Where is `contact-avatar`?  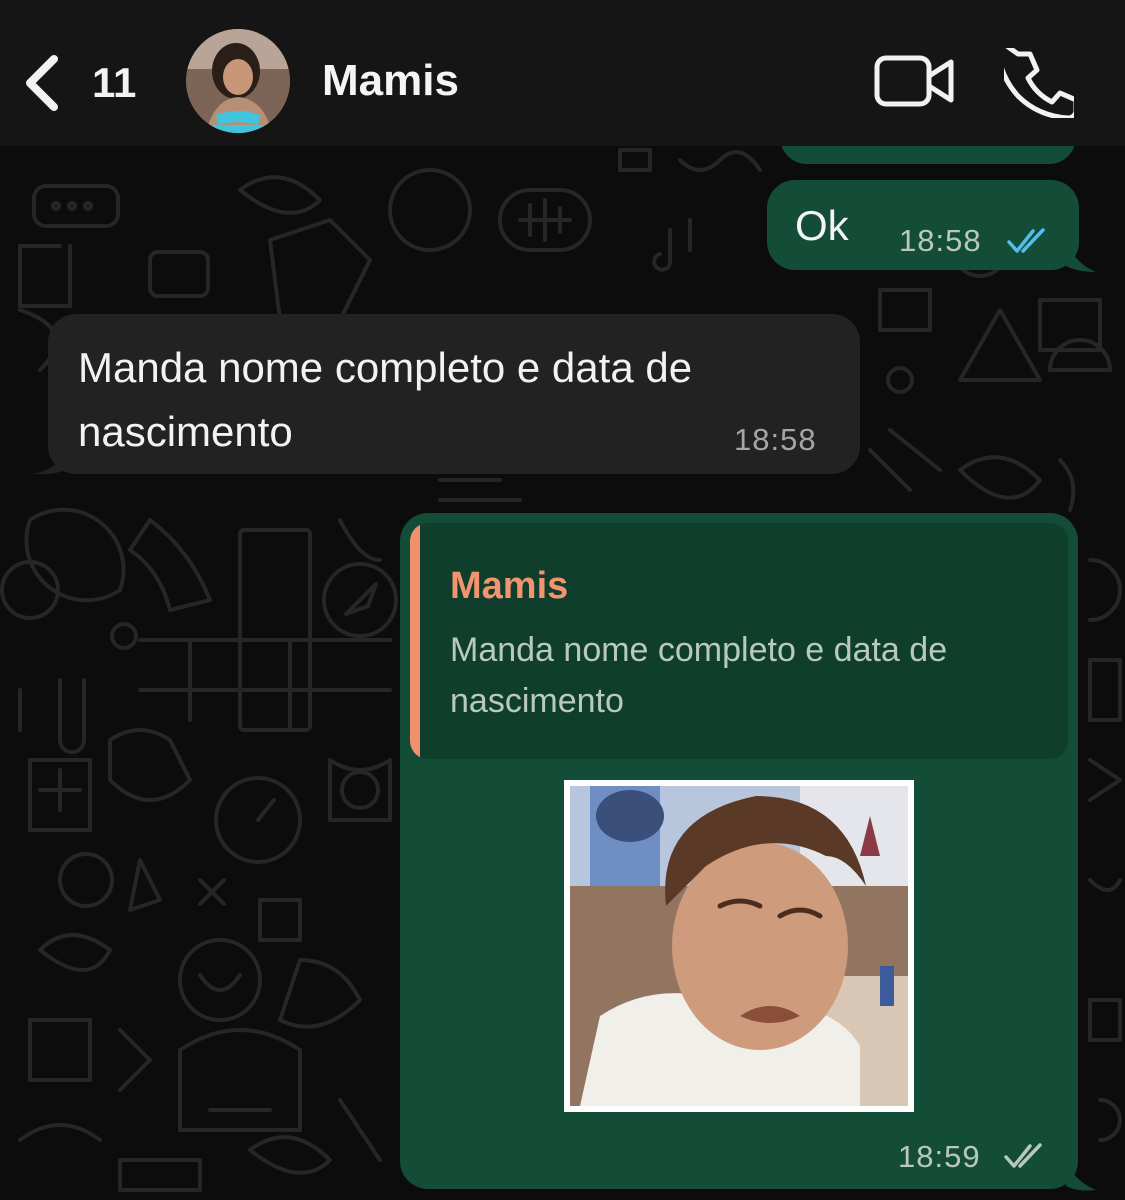 contact-avatar is located at coordinates (238, 81).